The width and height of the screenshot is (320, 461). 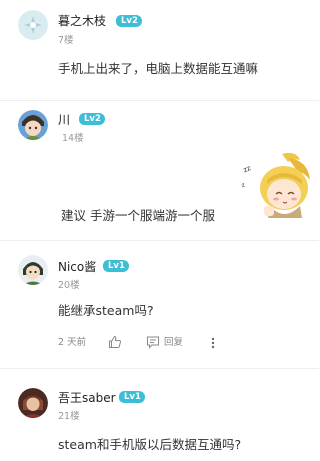 What do you see at coordinates (87, 398) in the screenshot?
I see `username: 吾王saber` at bounding box center [87, 398].